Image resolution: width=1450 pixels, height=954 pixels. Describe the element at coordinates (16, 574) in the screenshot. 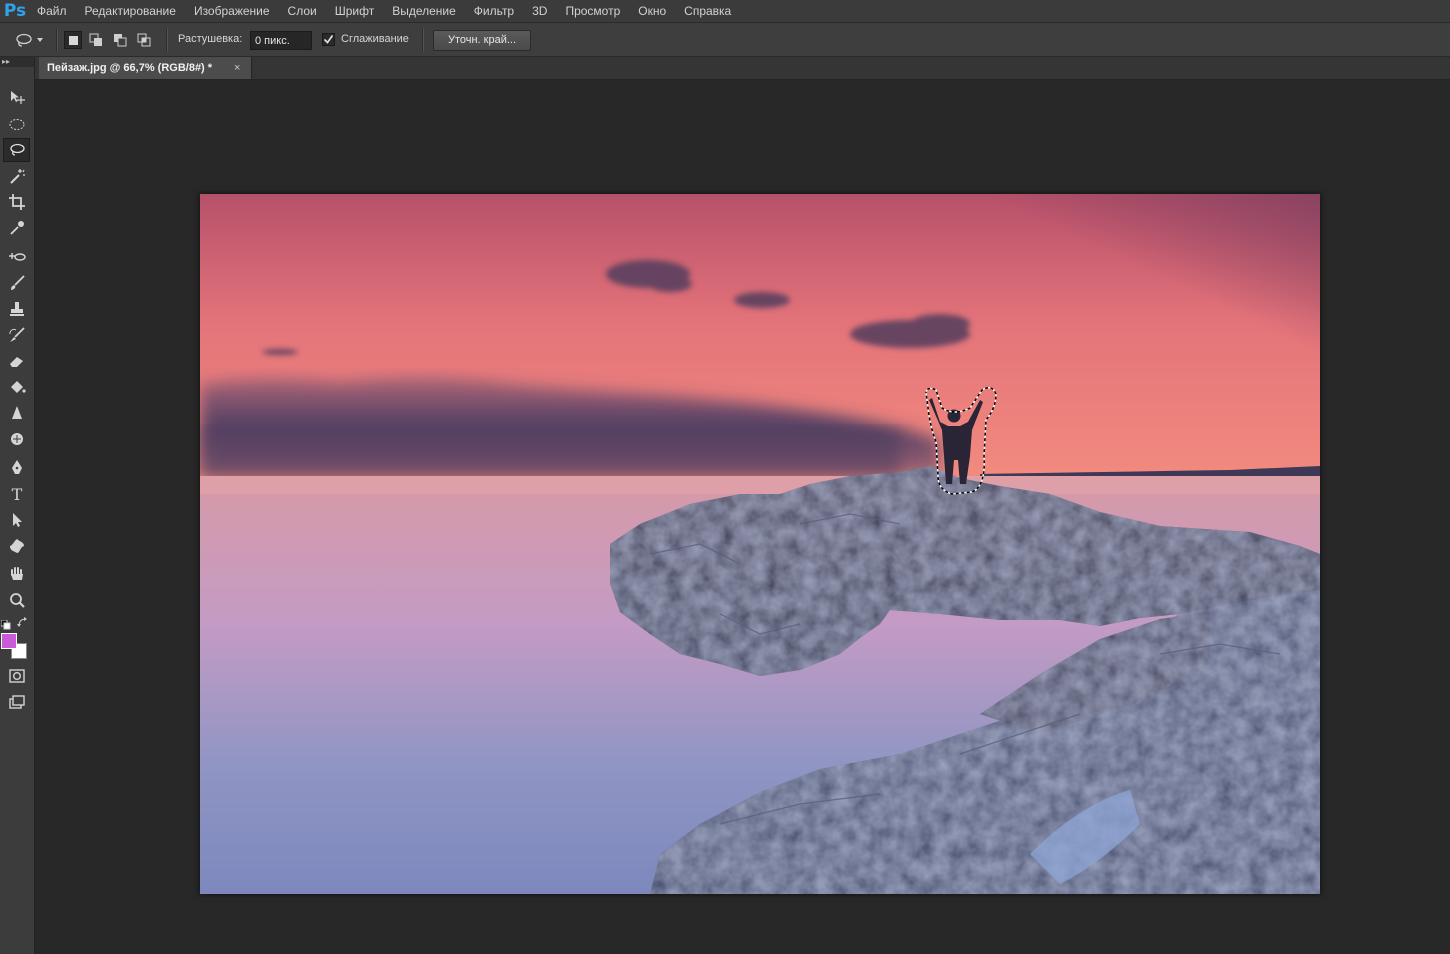

I see `hand-tool-icon` at that location.